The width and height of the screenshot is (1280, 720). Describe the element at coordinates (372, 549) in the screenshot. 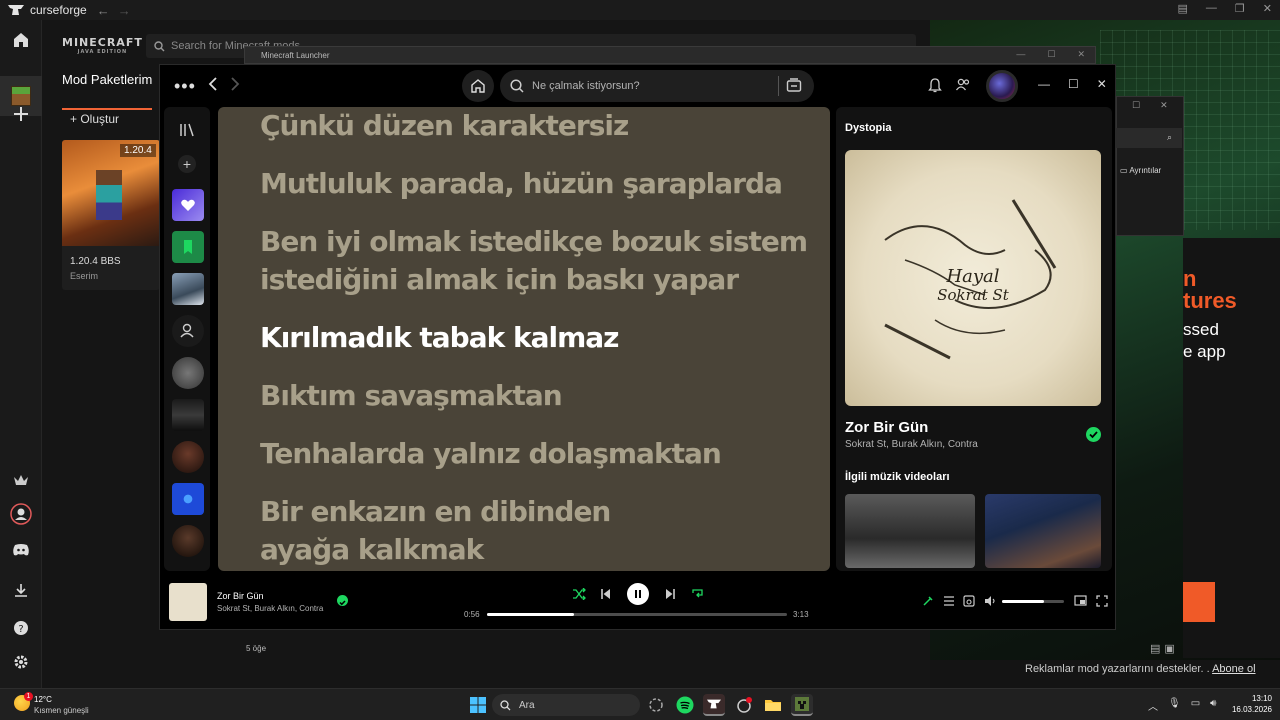

I see `lyric-line: ayağa kalkmak` at that location.